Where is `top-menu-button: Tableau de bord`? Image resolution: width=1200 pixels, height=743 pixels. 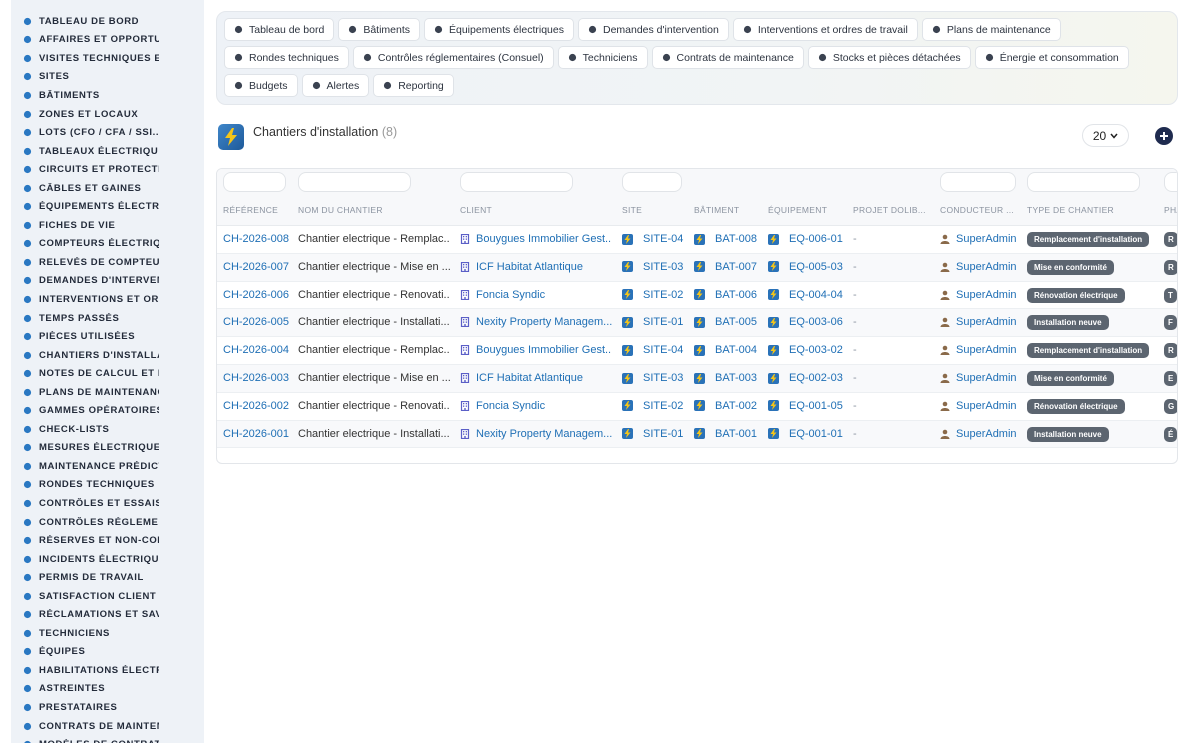
top-menu-button: Tableau de bord is located at coordinates (279, 29).